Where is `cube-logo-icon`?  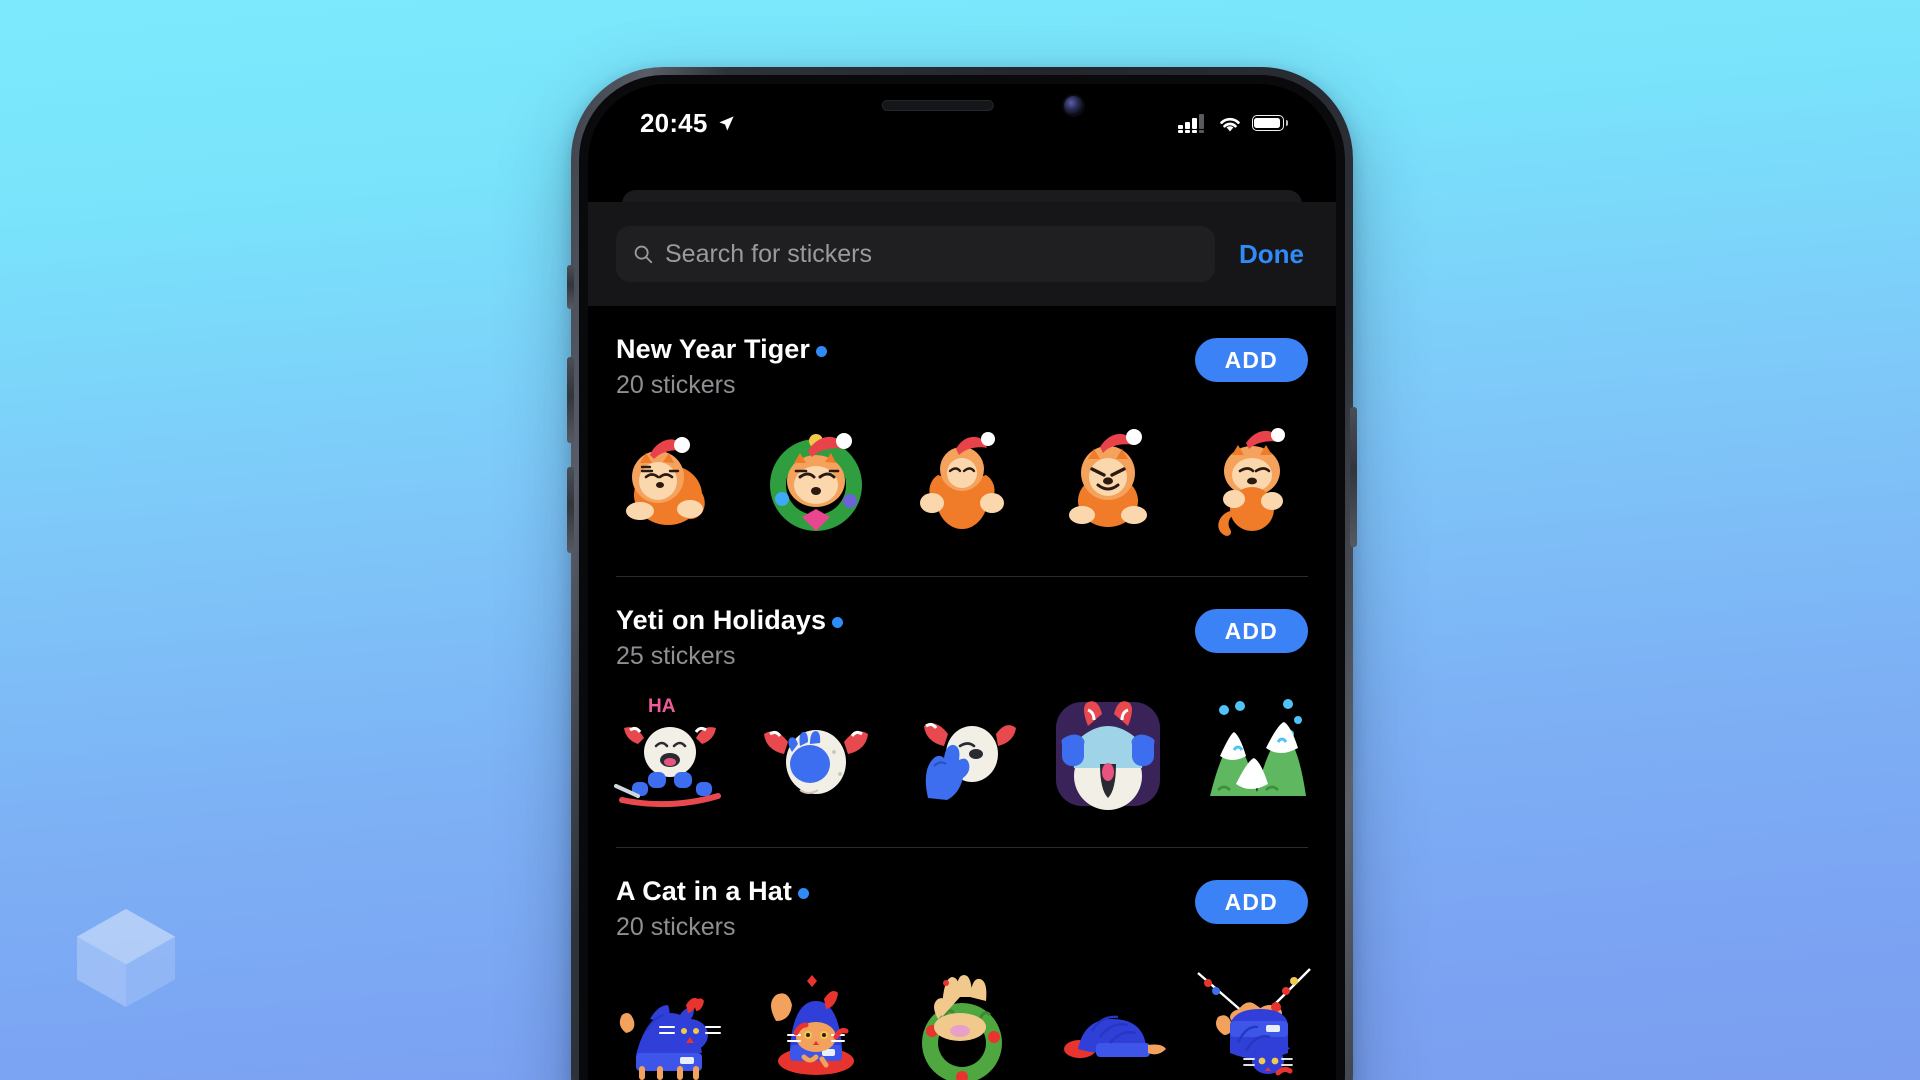 cube-logo-icon is located at coordinates (126, 958).